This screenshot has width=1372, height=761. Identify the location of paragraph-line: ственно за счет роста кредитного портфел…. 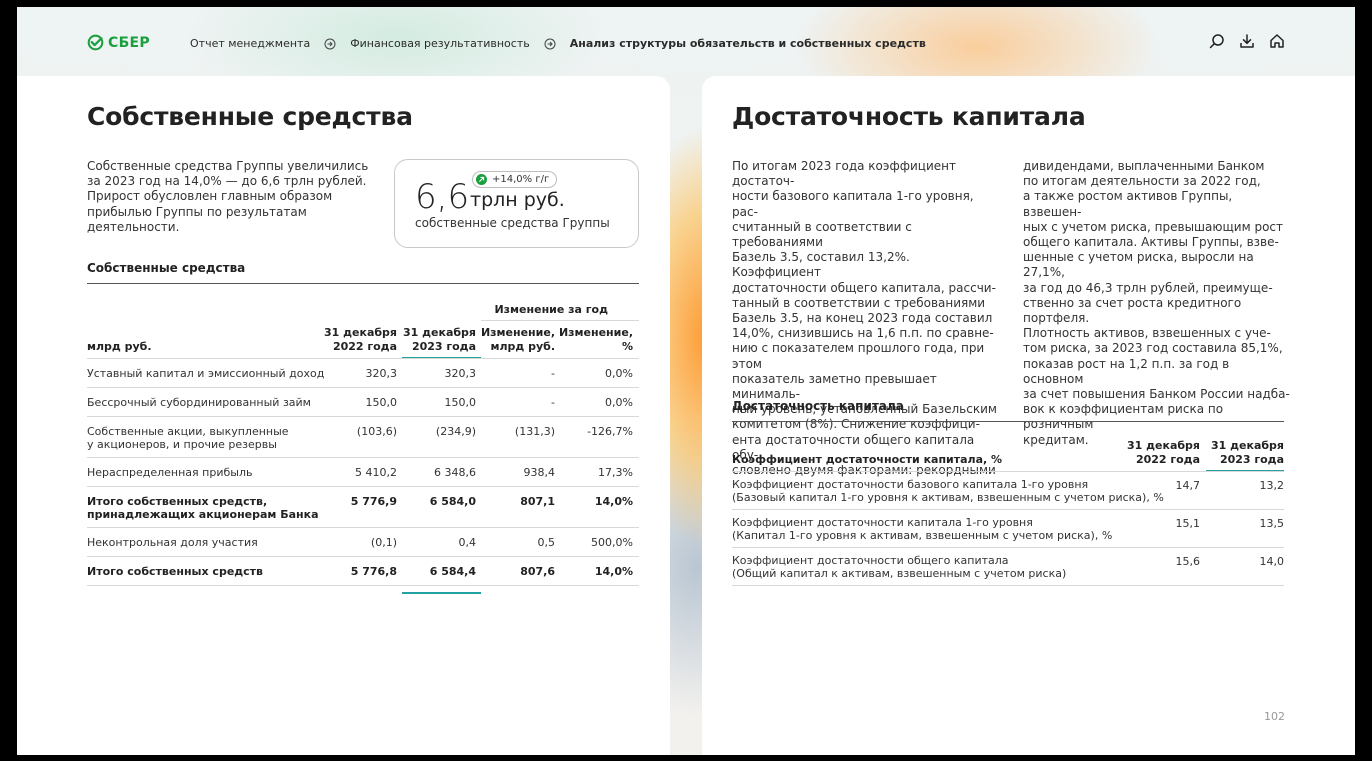
(1132, 310).